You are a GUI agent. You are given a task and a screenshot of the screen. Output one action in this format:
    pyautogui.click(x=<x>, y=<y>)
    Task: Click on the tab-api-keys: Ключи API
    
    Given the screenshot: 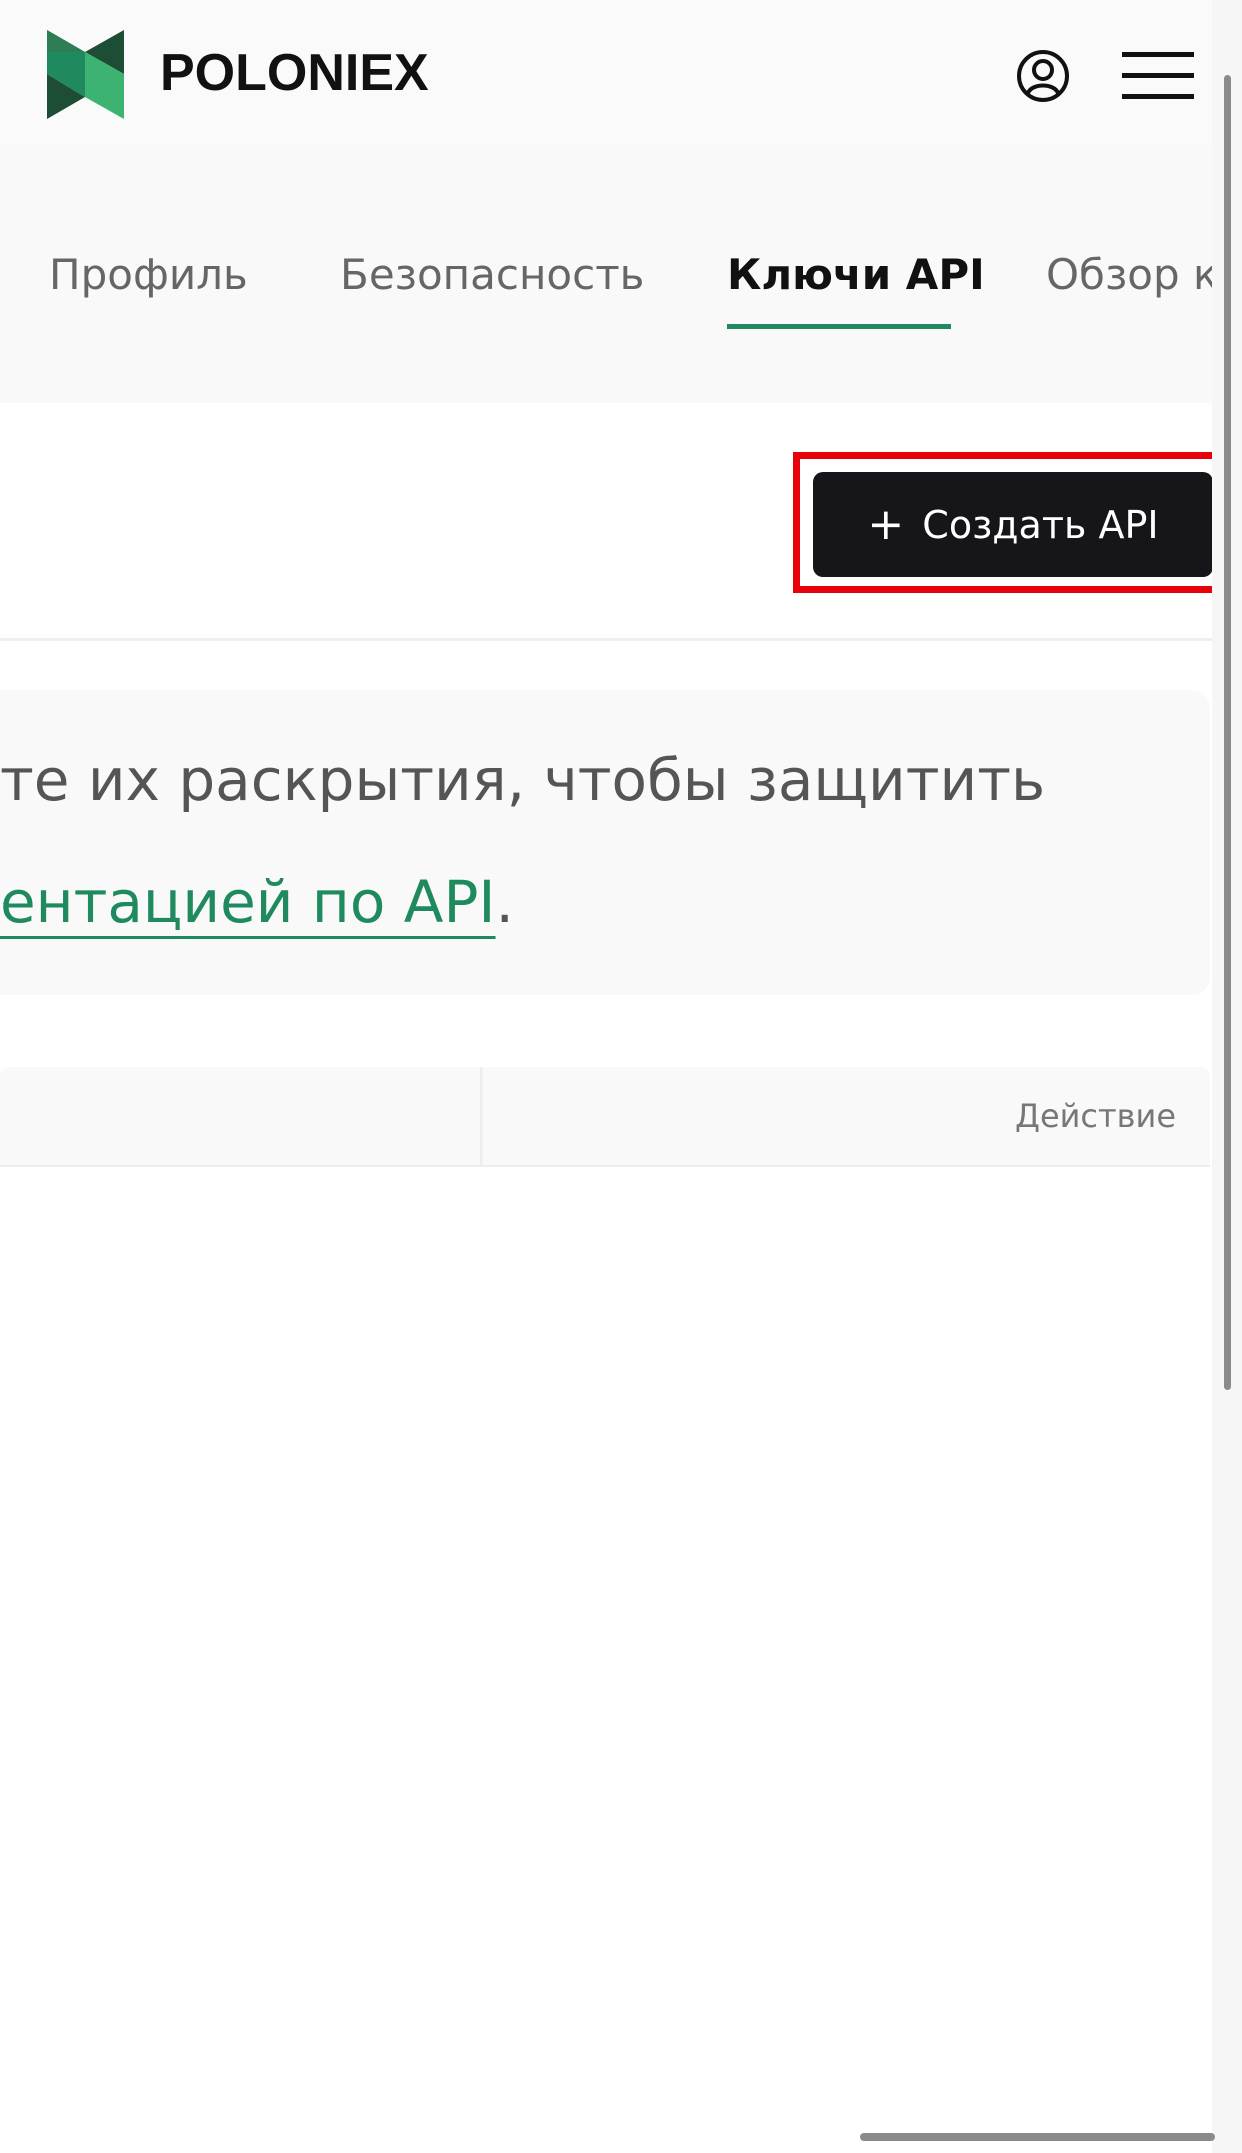 What is the action you would take?
    pyautogui.click(x=856, y=275)
    